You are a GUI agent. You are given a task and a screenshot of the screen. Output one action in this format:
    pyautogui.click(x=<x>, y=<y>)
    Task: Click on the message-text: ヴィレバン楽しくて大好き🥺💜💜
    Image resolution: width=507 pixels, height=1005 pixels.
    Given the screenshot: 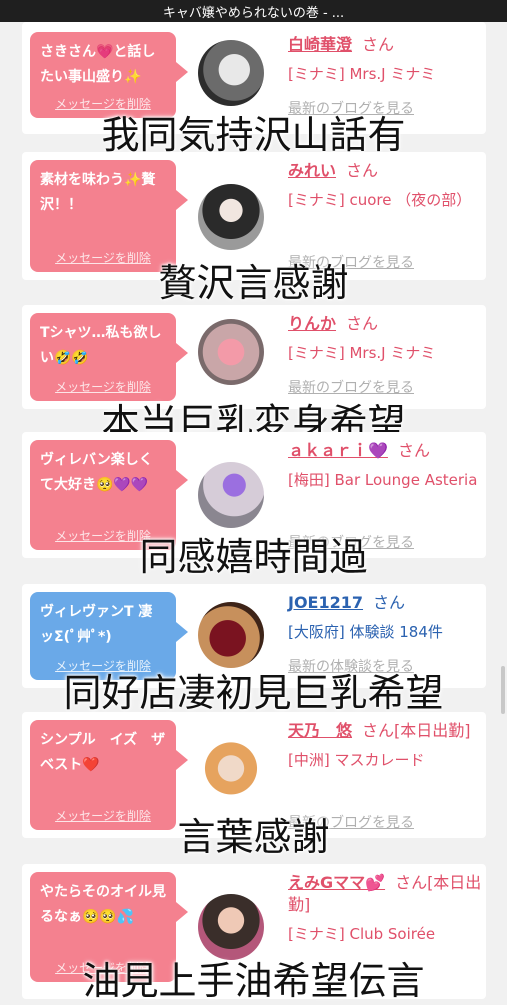 What is the action you would take?
    pyautogui.click(x=96, y=472)
    